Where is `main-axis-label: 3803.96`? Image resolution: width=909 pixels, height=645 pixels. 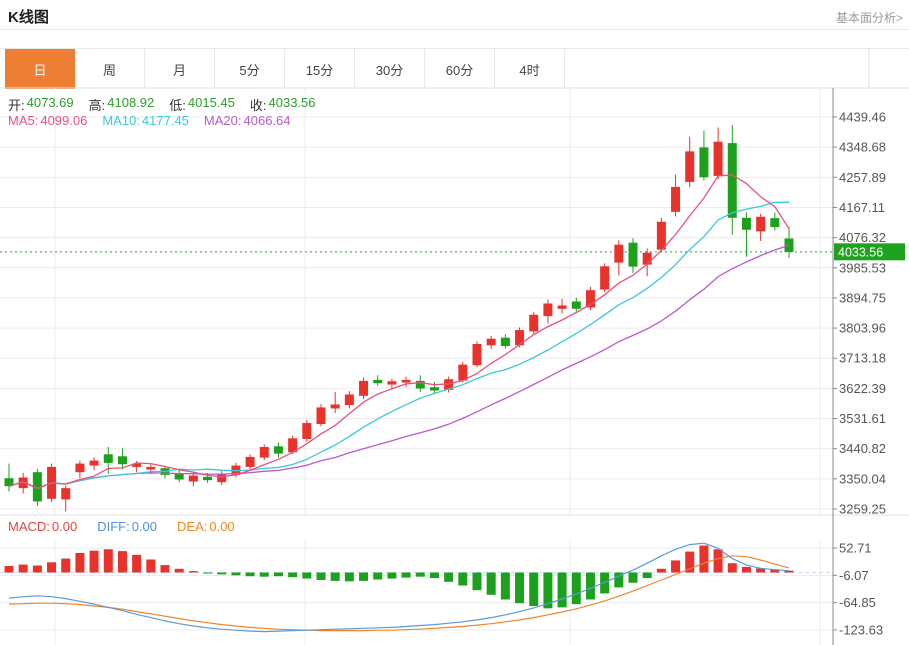
main-axis-label: 3803.96 is located at coordinates (862, 328).